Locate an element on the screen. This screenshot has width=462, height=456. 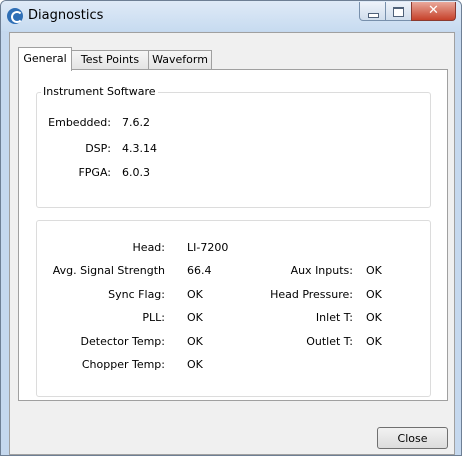
inlet-t-label: Inlet T: is located at coordinates (334, 317).